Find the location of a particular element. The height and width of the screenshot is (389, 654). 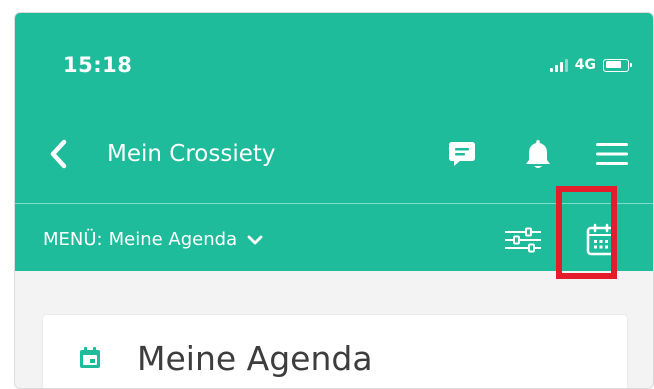

battery-icon is located at coordinates (617, 65).